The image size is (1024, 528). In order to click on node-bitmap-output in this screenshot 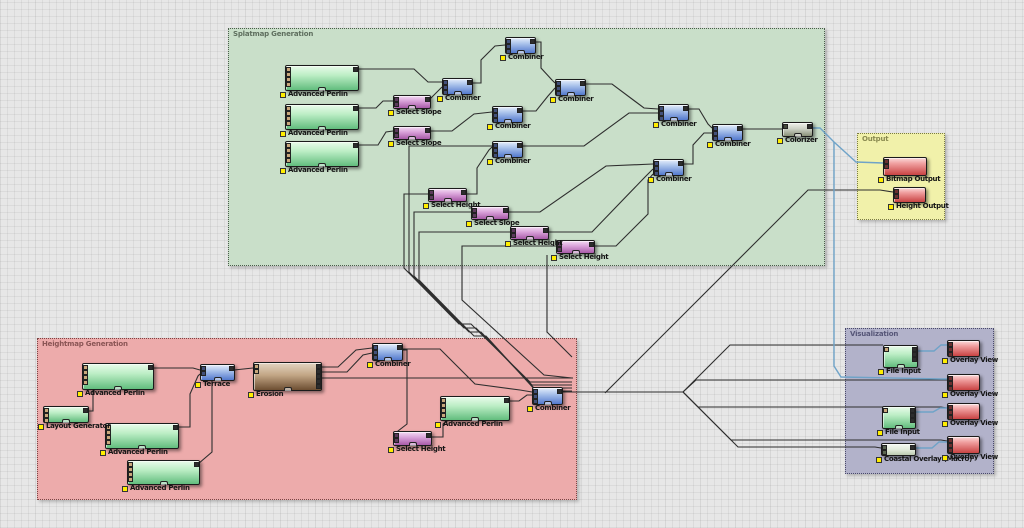, I will do `click(905, 166)`.